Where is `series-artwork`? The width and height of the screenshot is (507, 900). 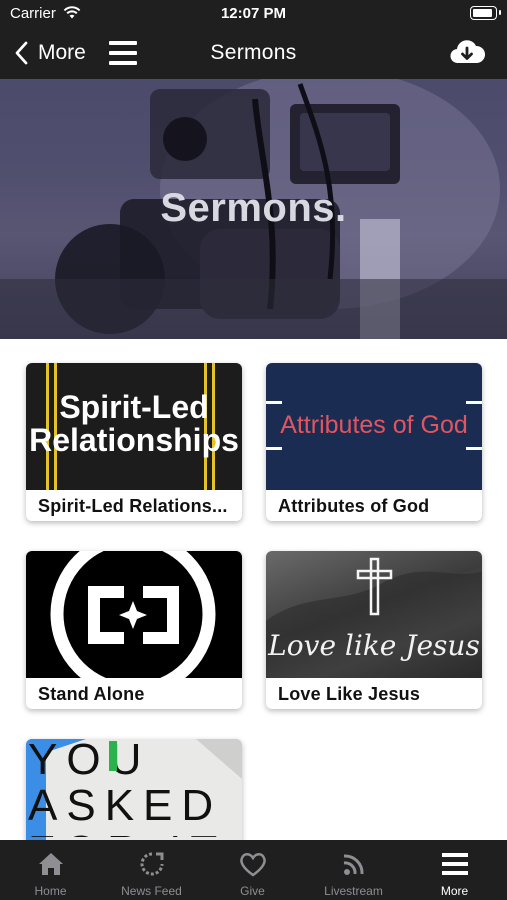 series-artwork is located at coordinates (134, 614).